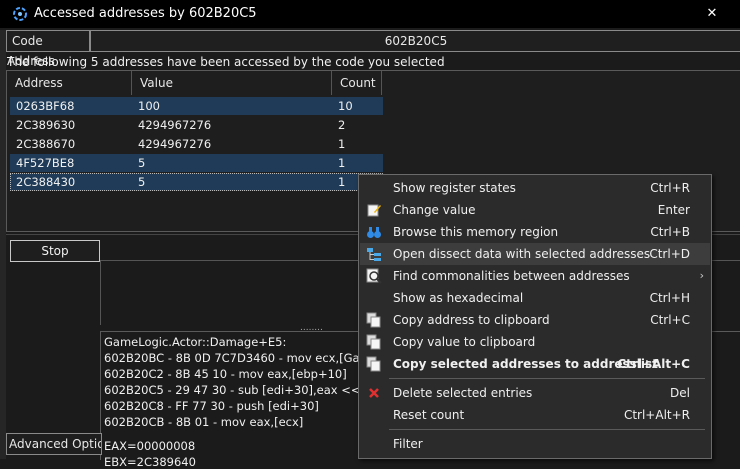 The height and width of the screenshot is (469, 740). What do you see at coordinates (357, 83) in the screenshot?
I see `column-header-count: Count` at bounding box center [357, 83].